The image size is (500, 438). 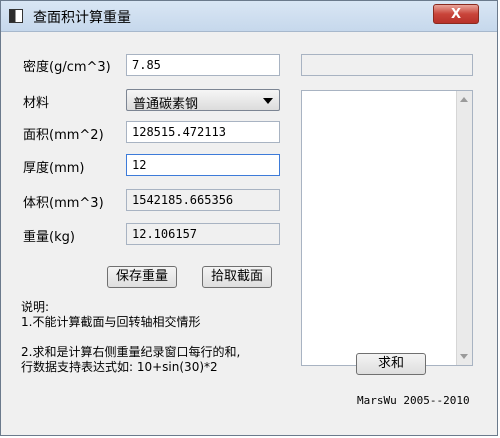 What do you see at coordinates (35, 307) in the screenshot?
I see `notes-title: 说明:` at bounding box center [35, 307].